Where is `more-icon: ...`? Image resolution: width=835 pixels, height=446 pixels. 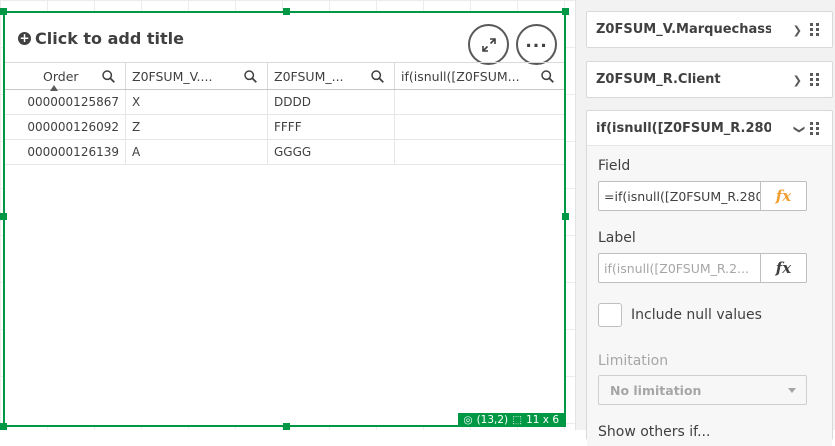 more-icon: ... is located at coordinates (536, 41).